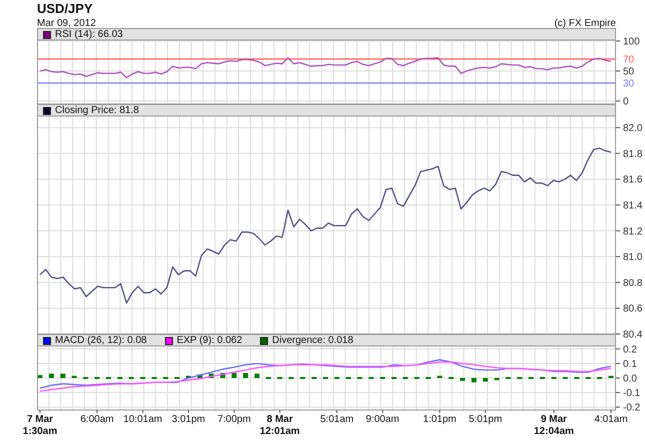  Describe the element at coordinates (628, 84) in the screenshot. I see `axis-label: 30` at that location.